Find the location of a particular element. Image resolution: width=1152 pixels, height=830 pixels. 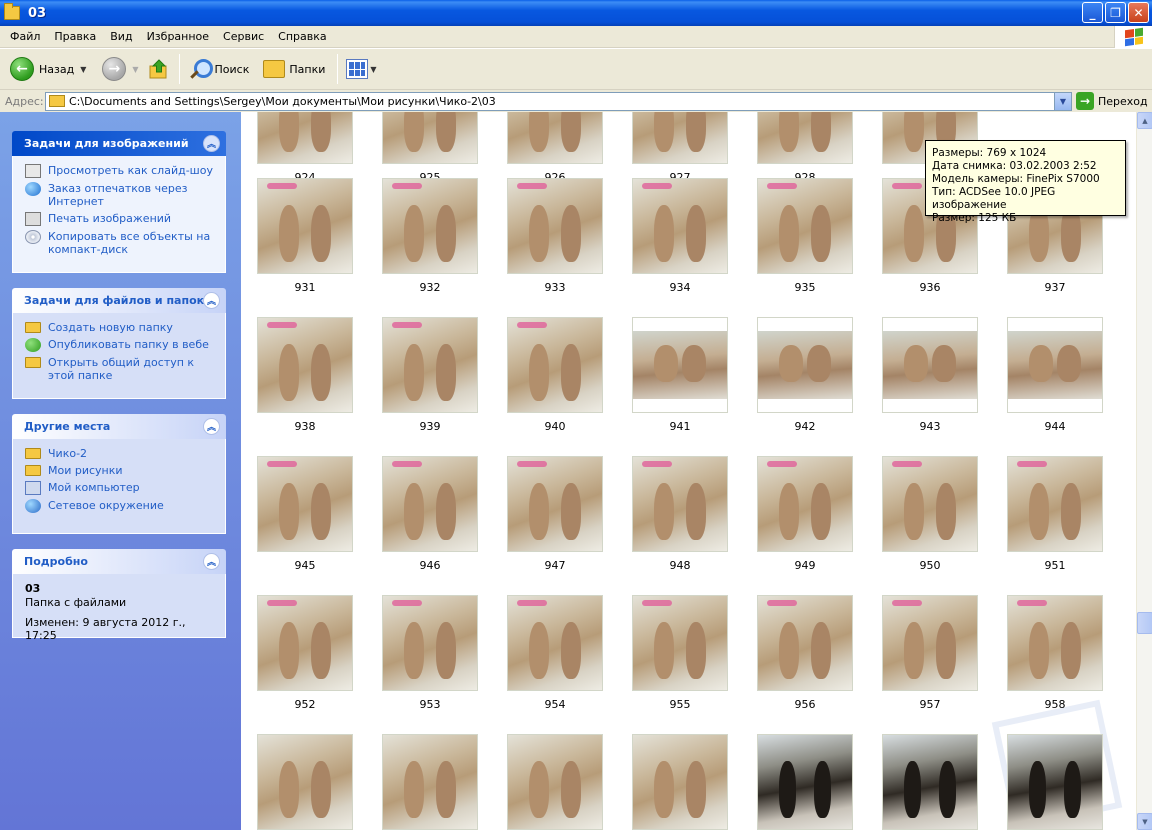

scroll-down-icon: ▼ is located at coordinates (1144, 821).